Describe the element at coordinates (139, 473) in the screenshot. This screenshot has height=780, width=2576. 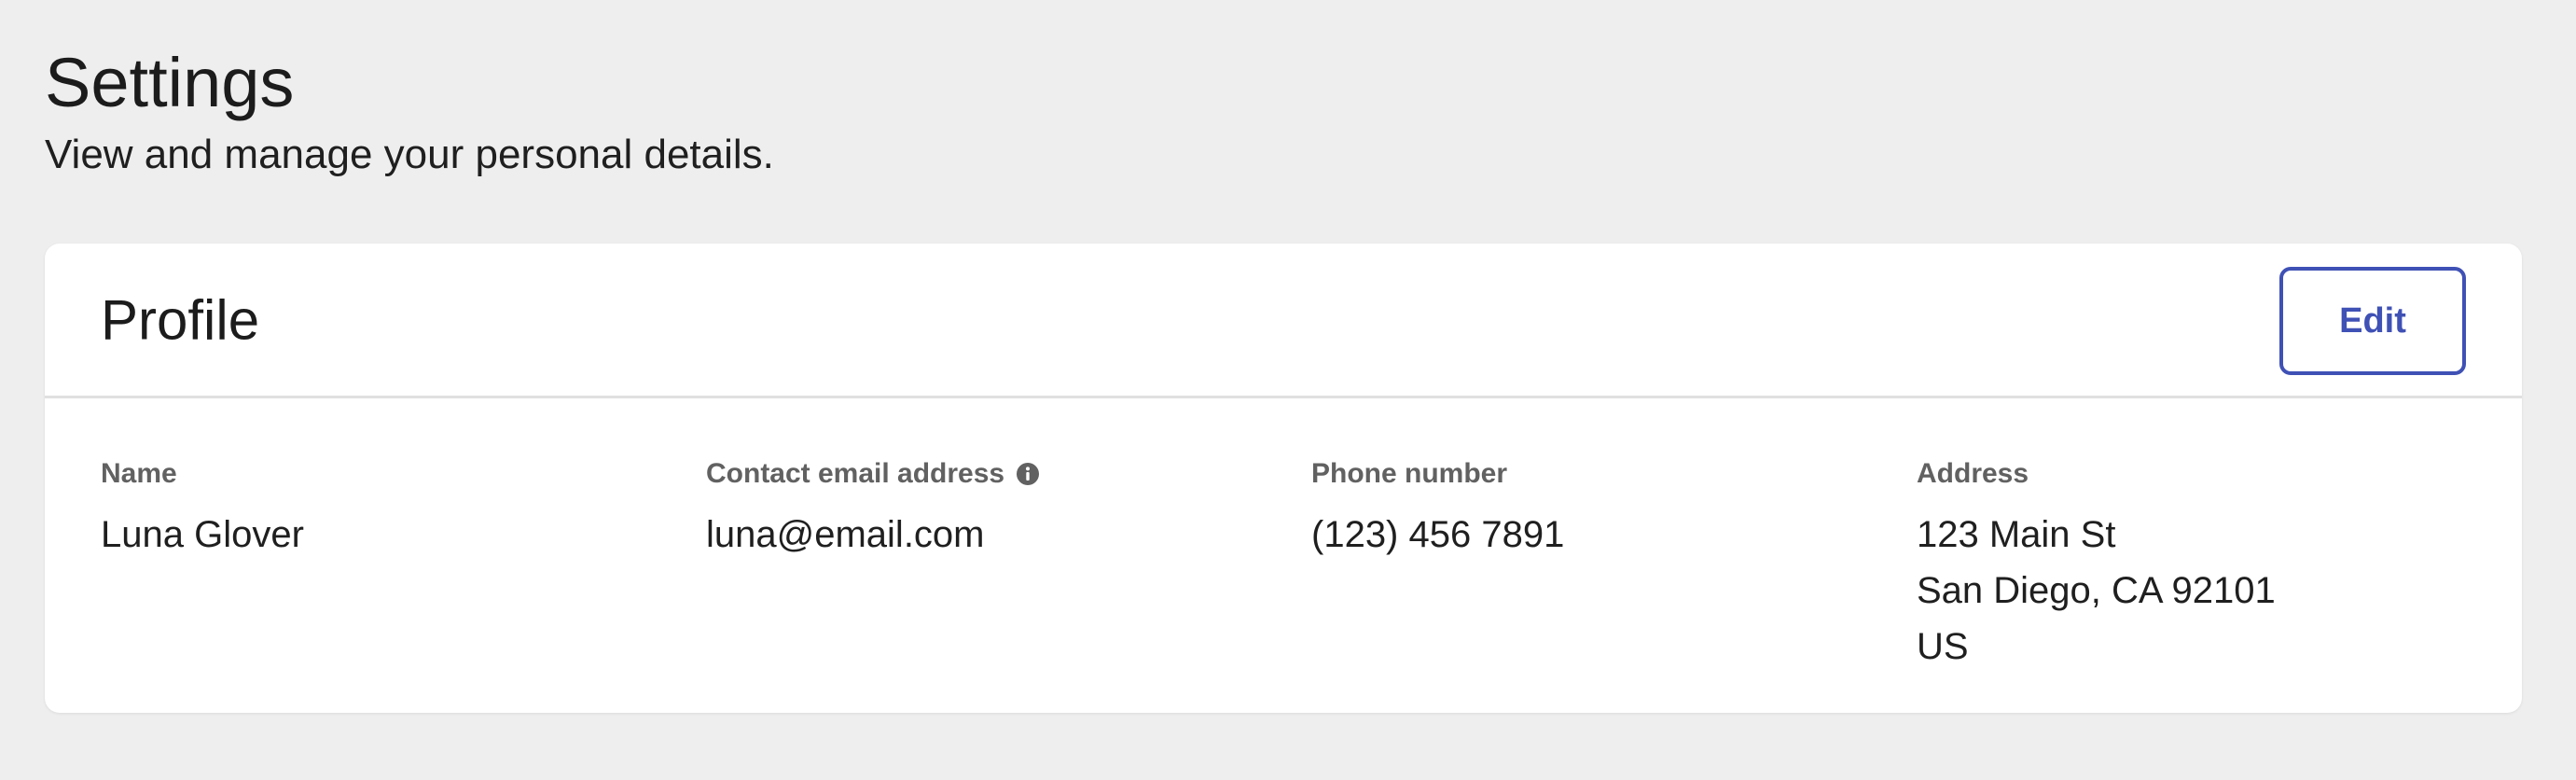
I see `name-label: Name` at that location.